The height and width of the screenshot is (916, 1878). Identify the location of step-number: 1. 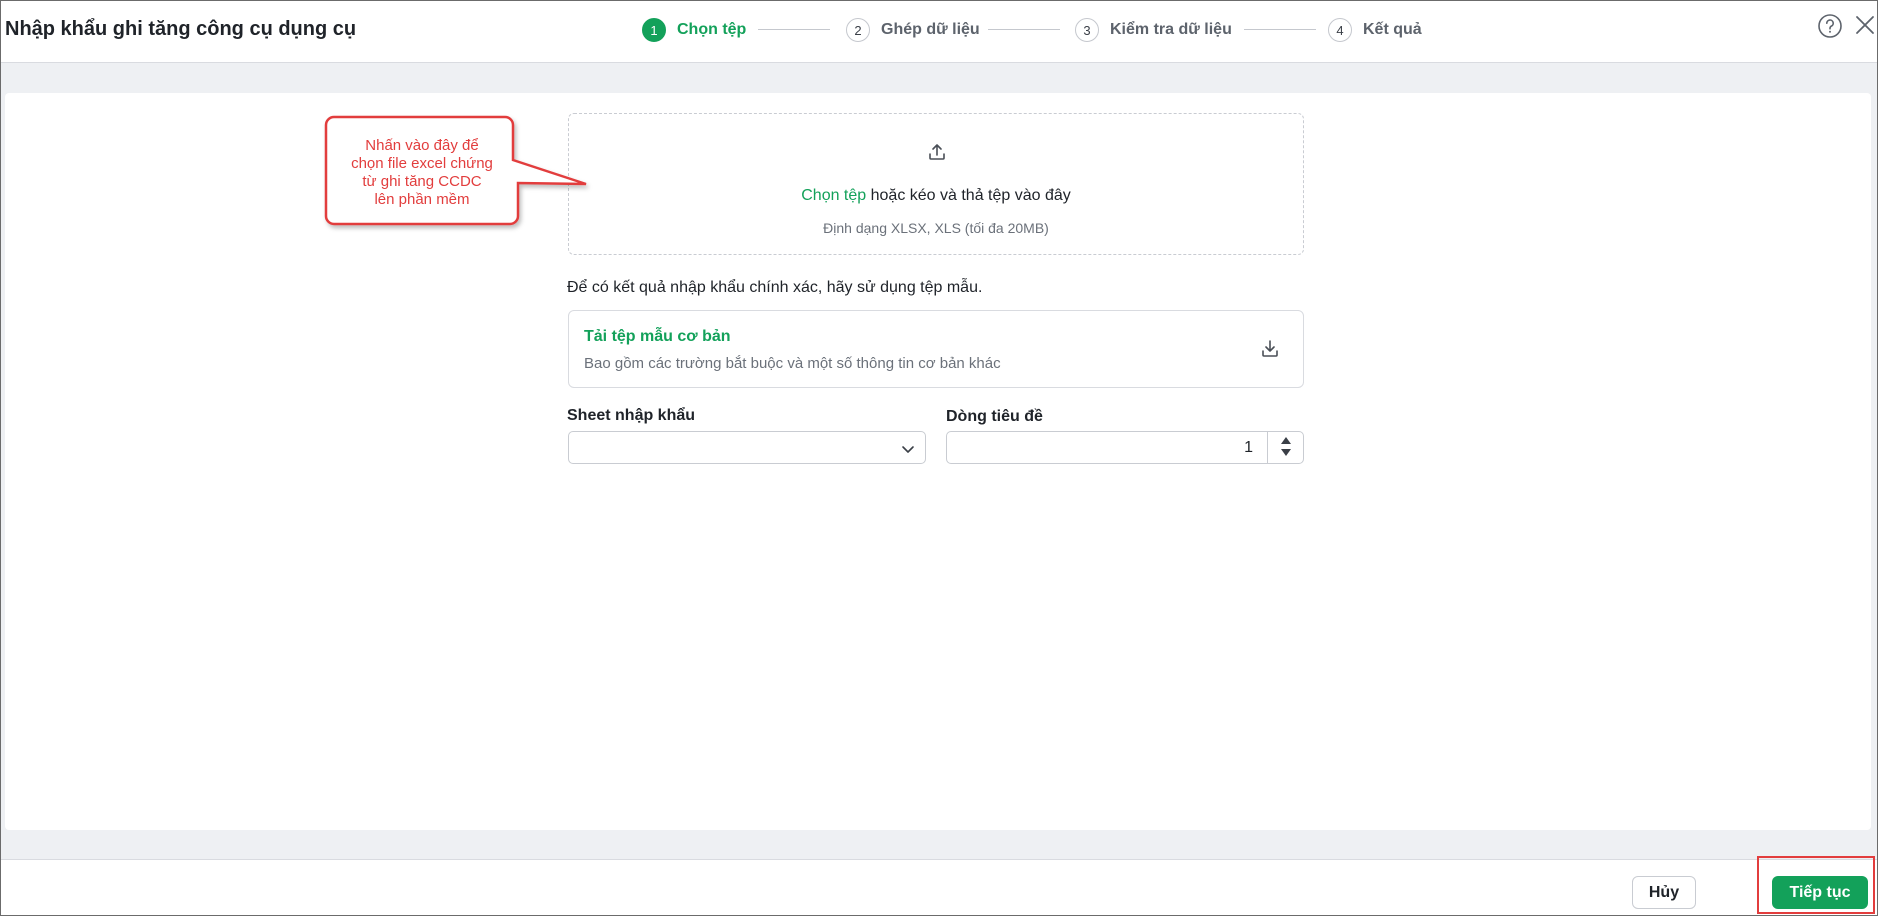
(654, 30).